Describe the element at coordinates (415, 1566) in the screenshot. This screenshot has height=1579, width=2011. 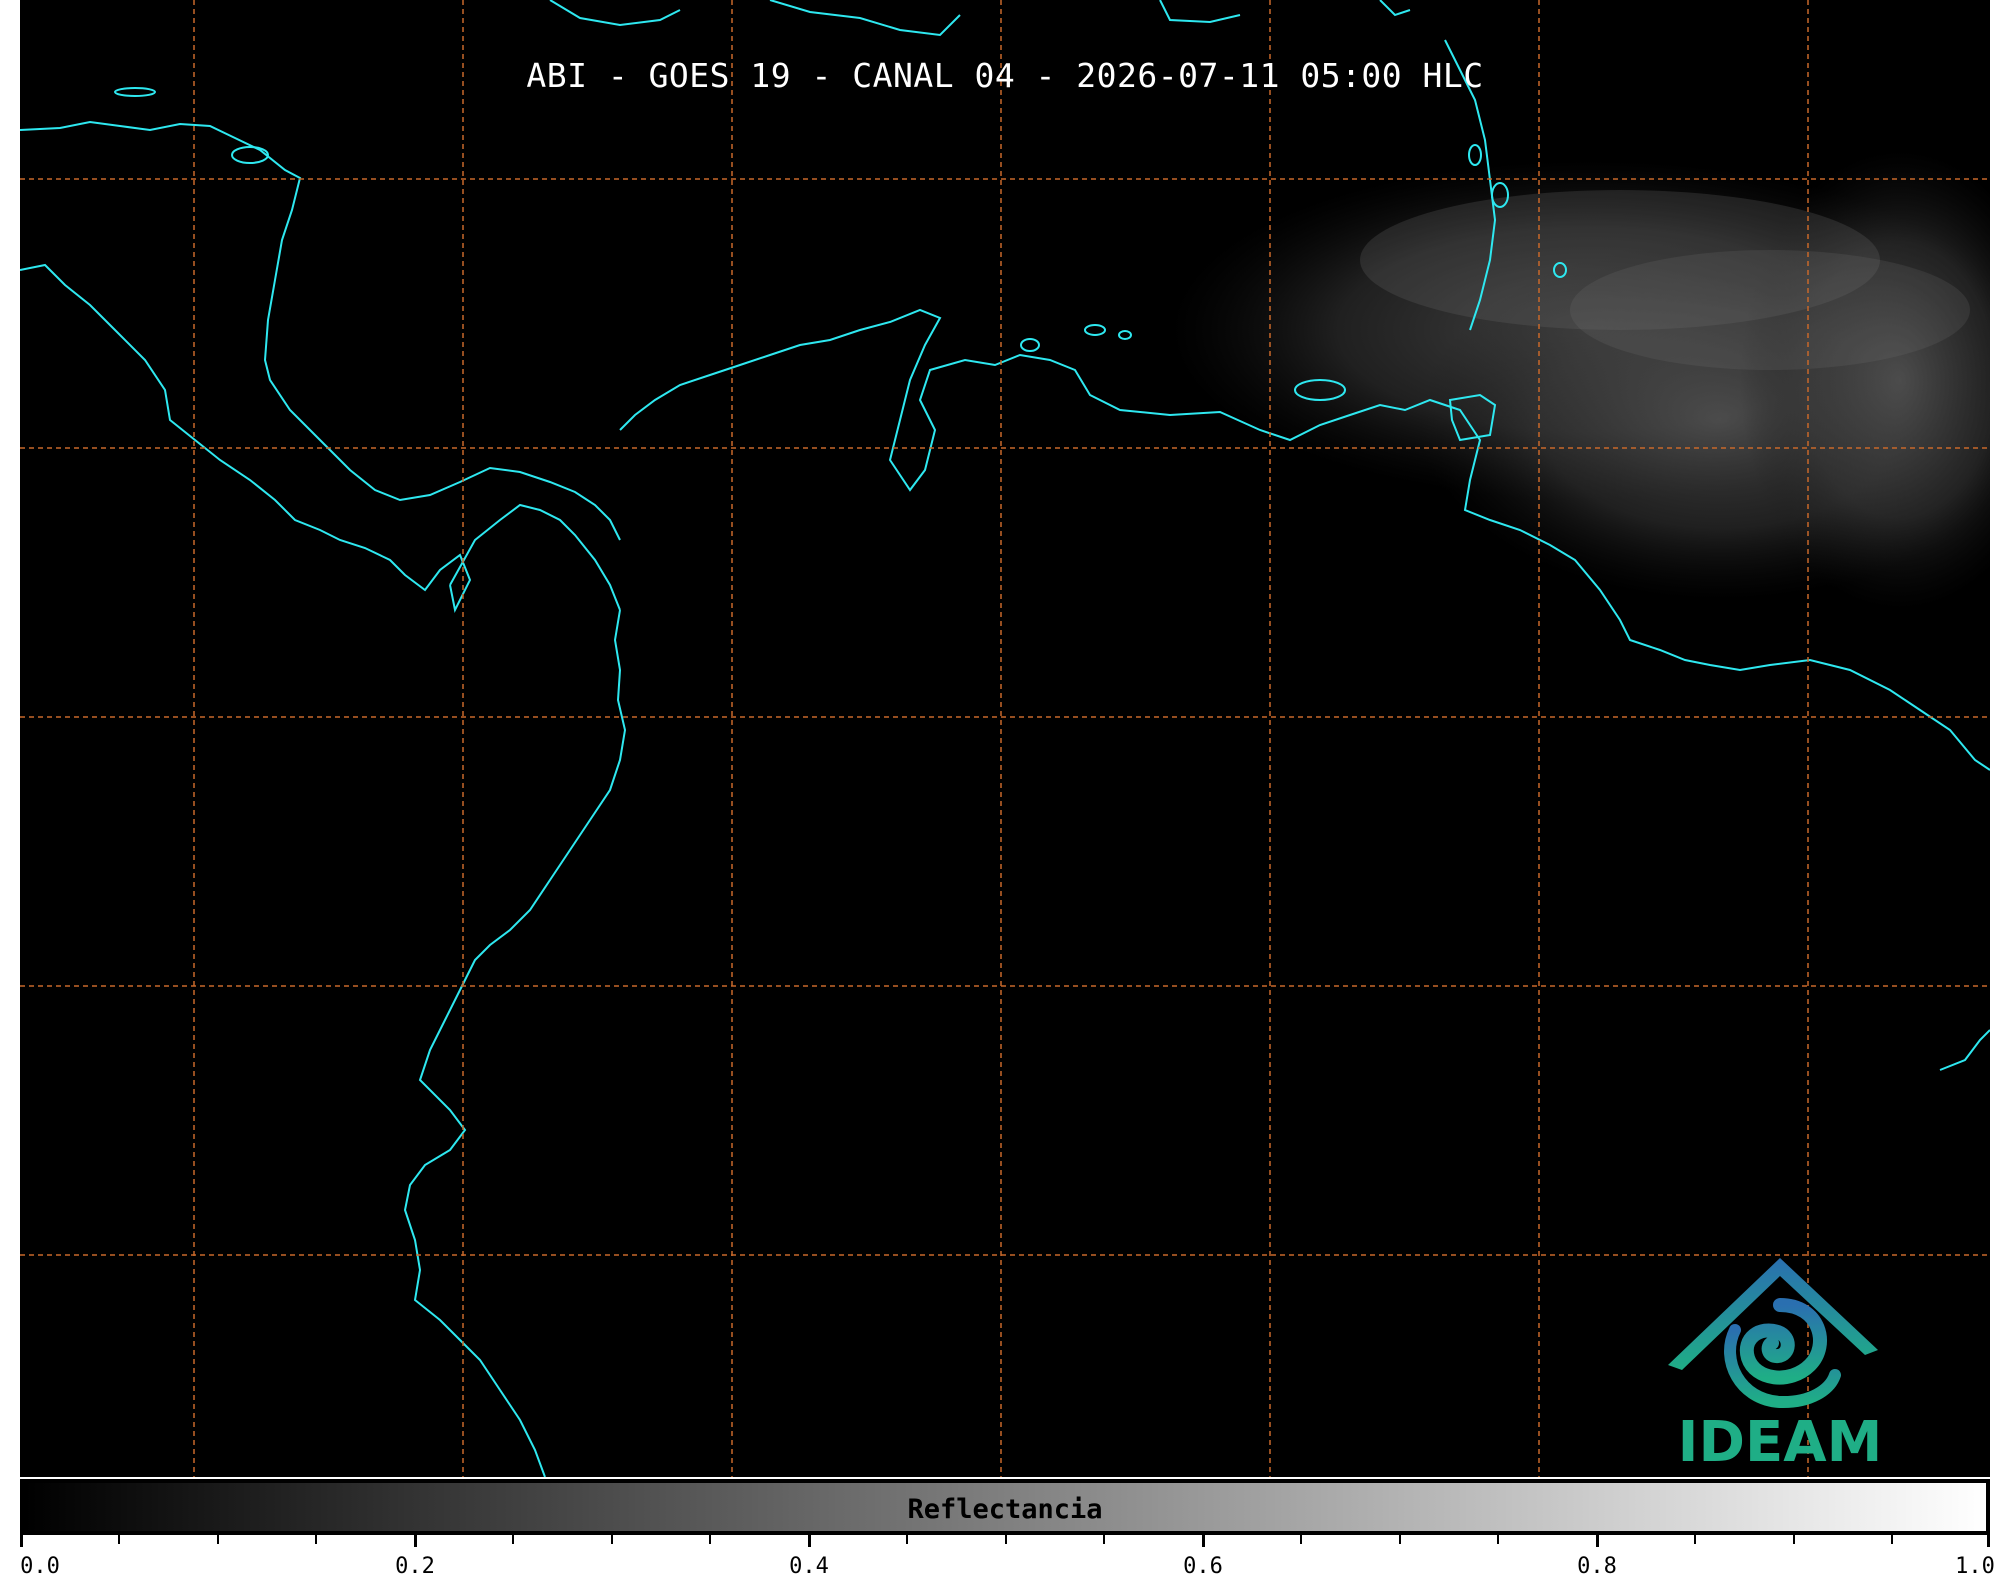
I see `tick-label: 0.2` at that location.